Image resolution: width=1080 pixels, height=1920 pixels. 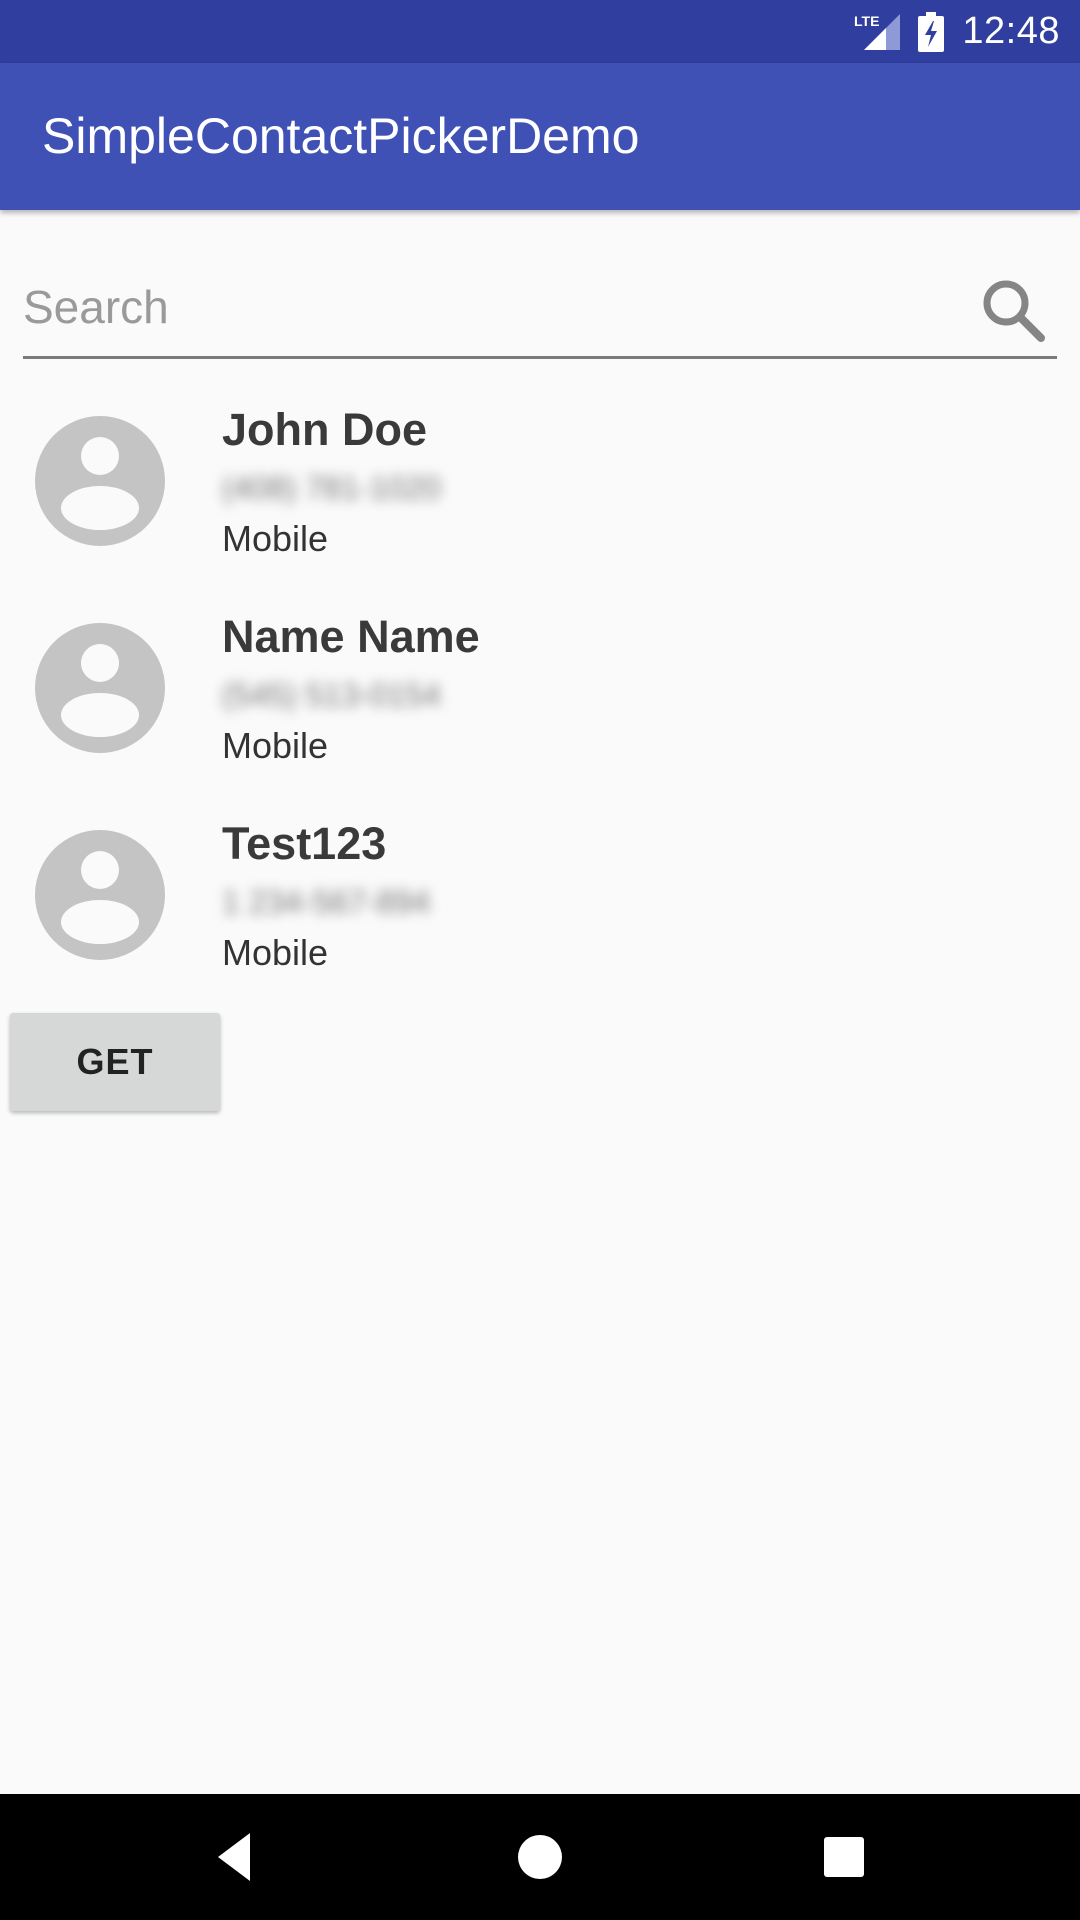 I want to click on battery-charging-icon, so click(x=931, y=31).